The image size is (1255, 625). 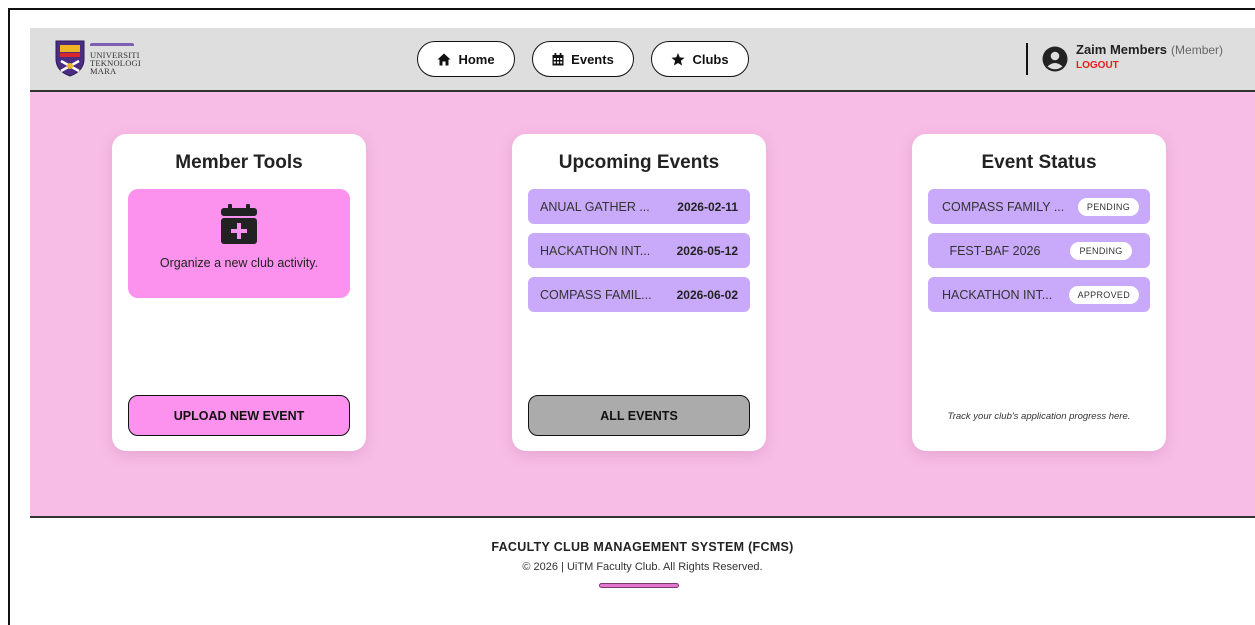 I want to click on logo-wordmark: UNIVERSITI TEKNOLOGI MARA, so click(x=115, y=59).